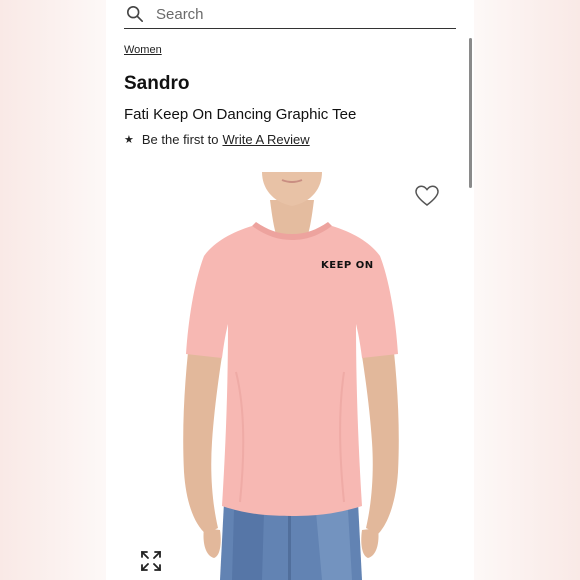 Image resolution: width=580 pixels, height=580 pixels. I want to click on search-input, so click(296, 14).